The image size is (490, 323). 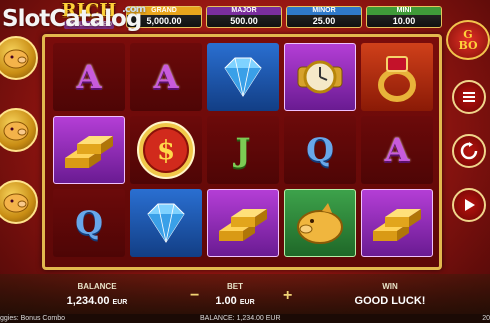 I want to click on bet-value: 1.00 EUR, so click(x=234, y=301).